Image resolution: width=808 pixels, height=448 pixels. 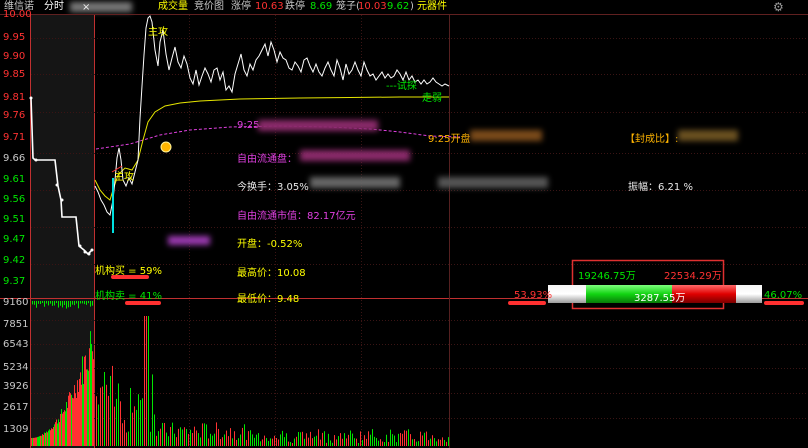 I want to click on buy-amount: 19246.75万, so click(x=607, y=276).